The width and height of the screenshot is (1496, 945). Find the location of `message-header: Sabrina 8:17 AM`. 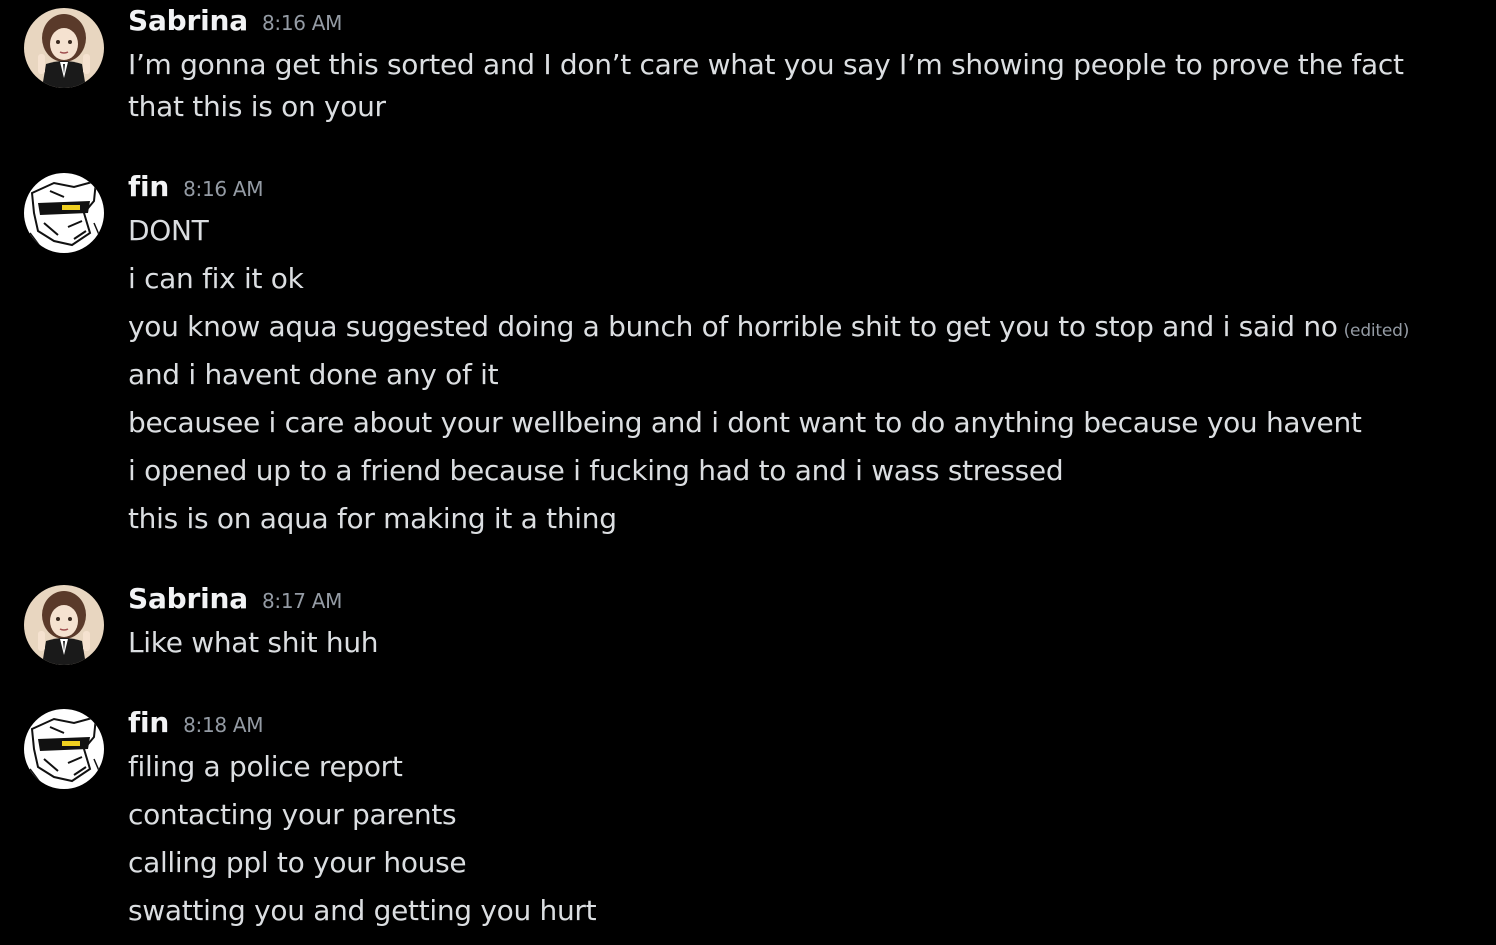

message-header: Sabrina 8:17 AM is located at coordinates (235, 598).